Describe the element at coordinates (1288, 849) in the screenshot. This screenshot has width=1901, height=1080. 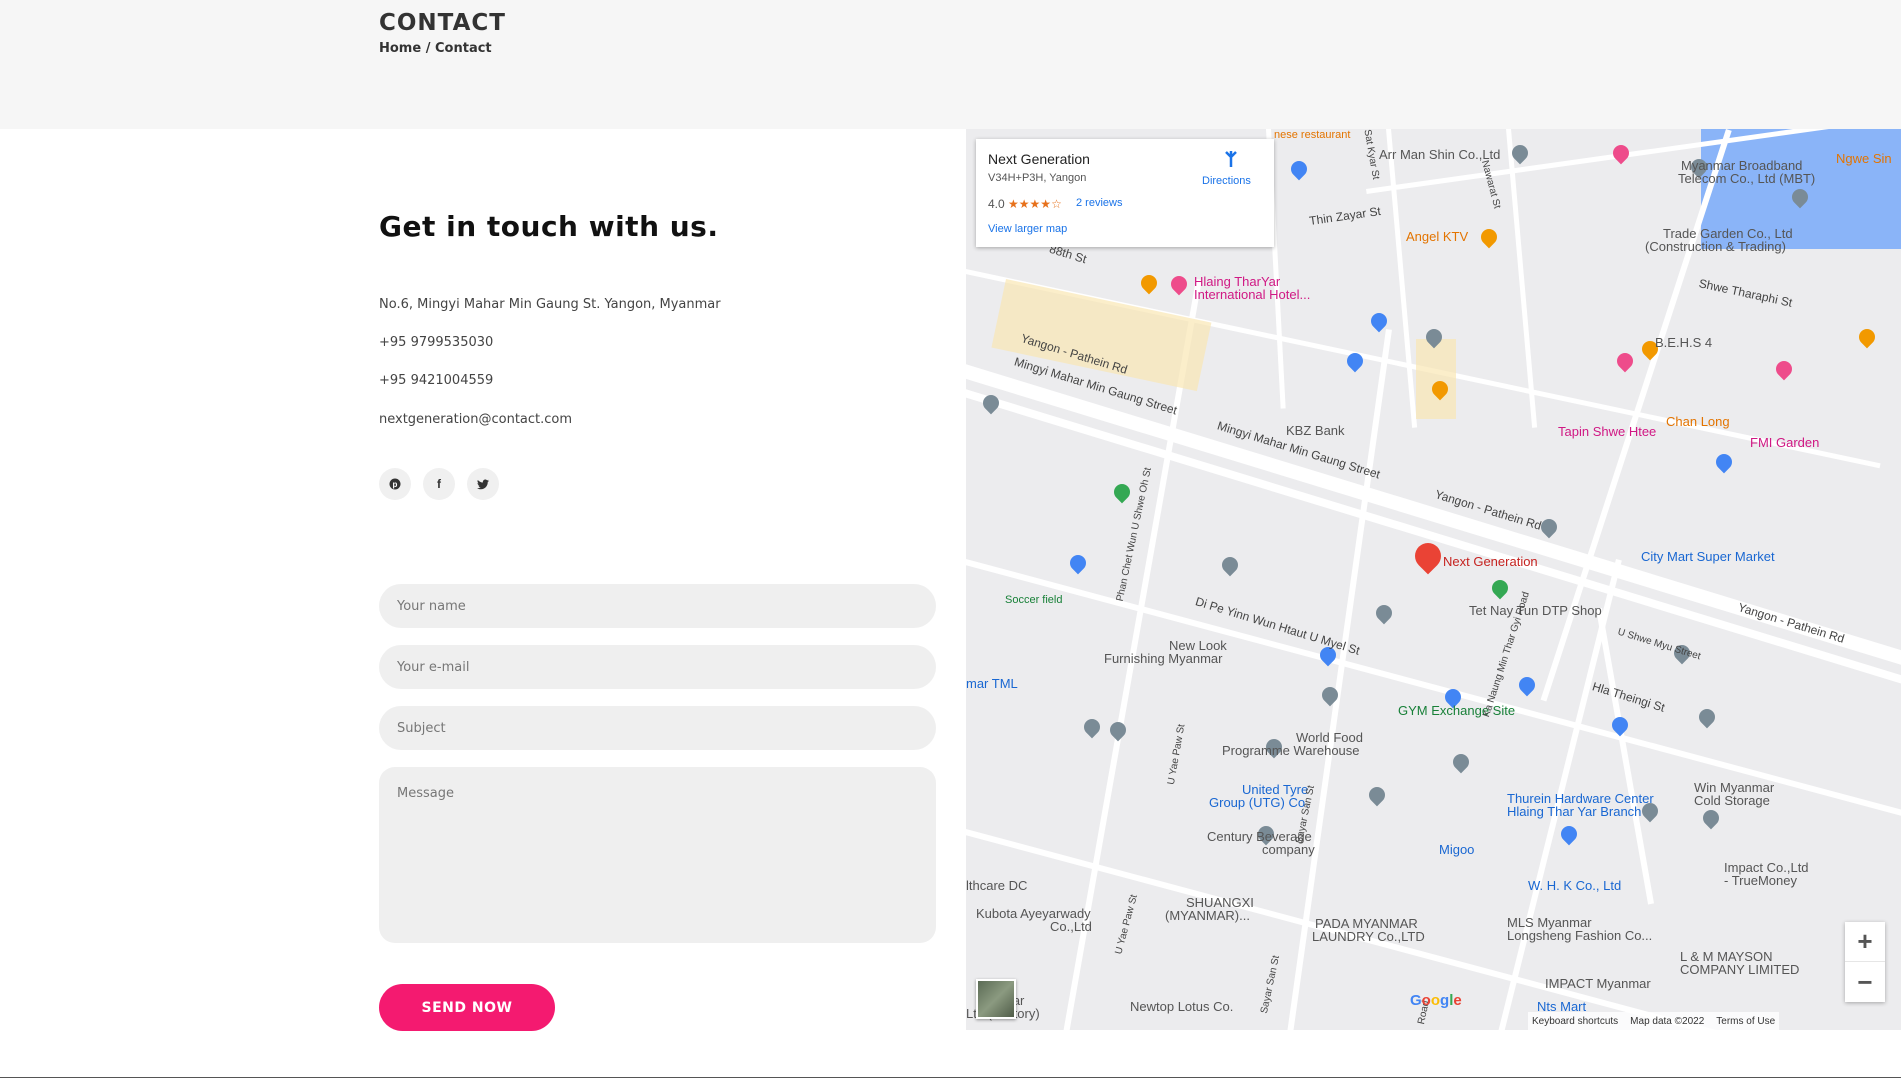
I see `century-label-2: company` at that location.